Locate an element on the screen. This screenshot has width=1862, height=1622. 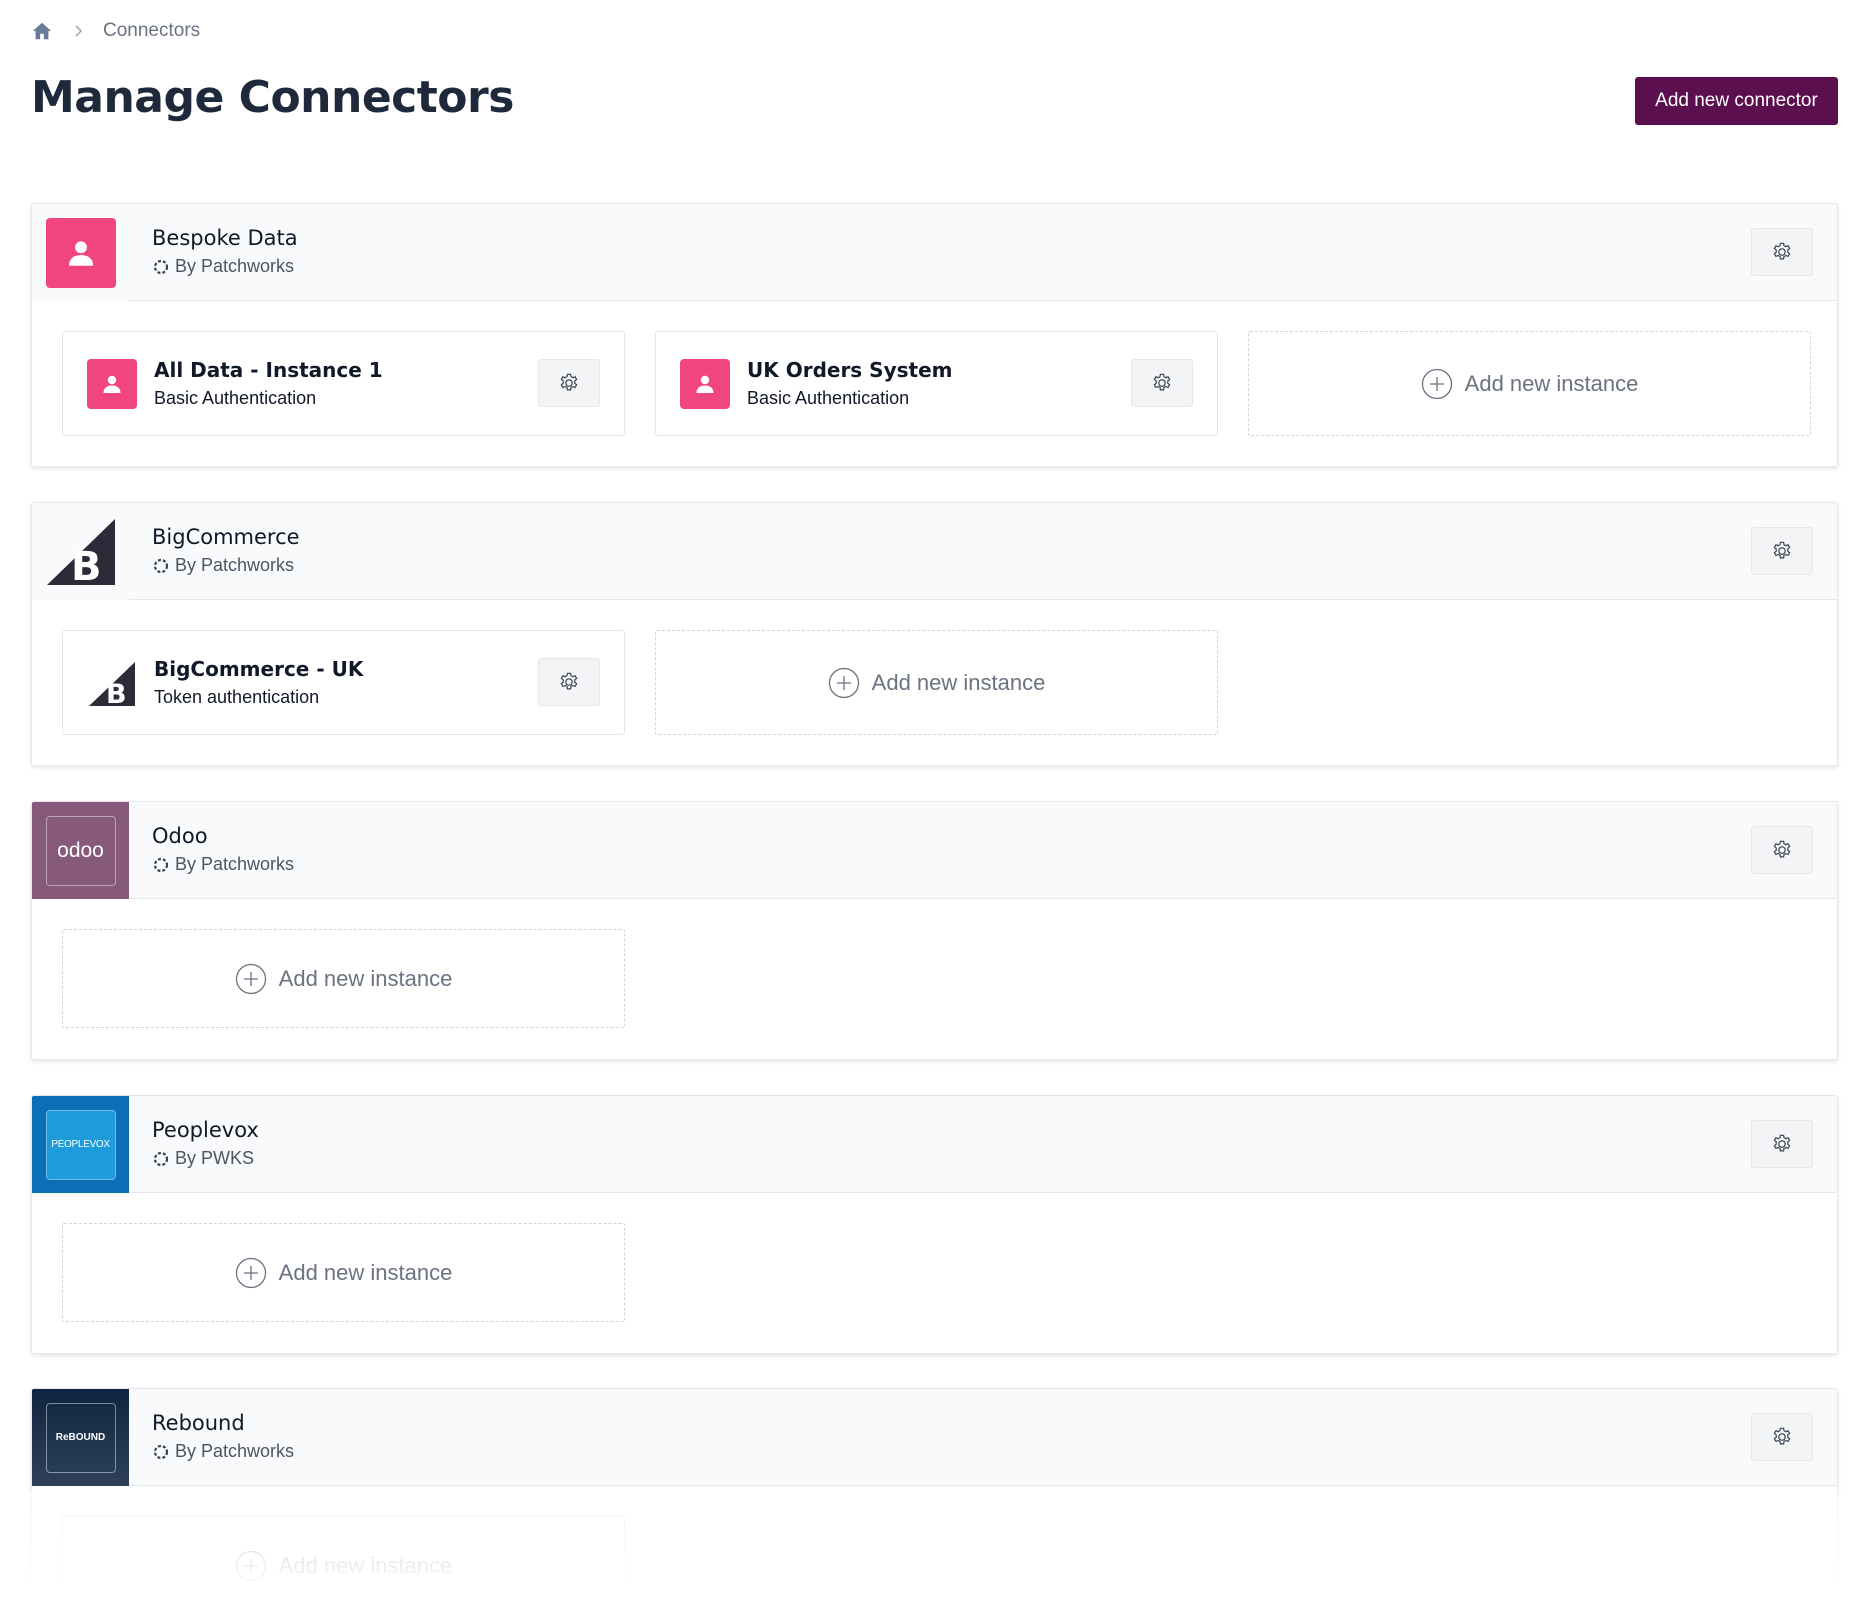
connector-logo: B is located at coordinates (80, 551).